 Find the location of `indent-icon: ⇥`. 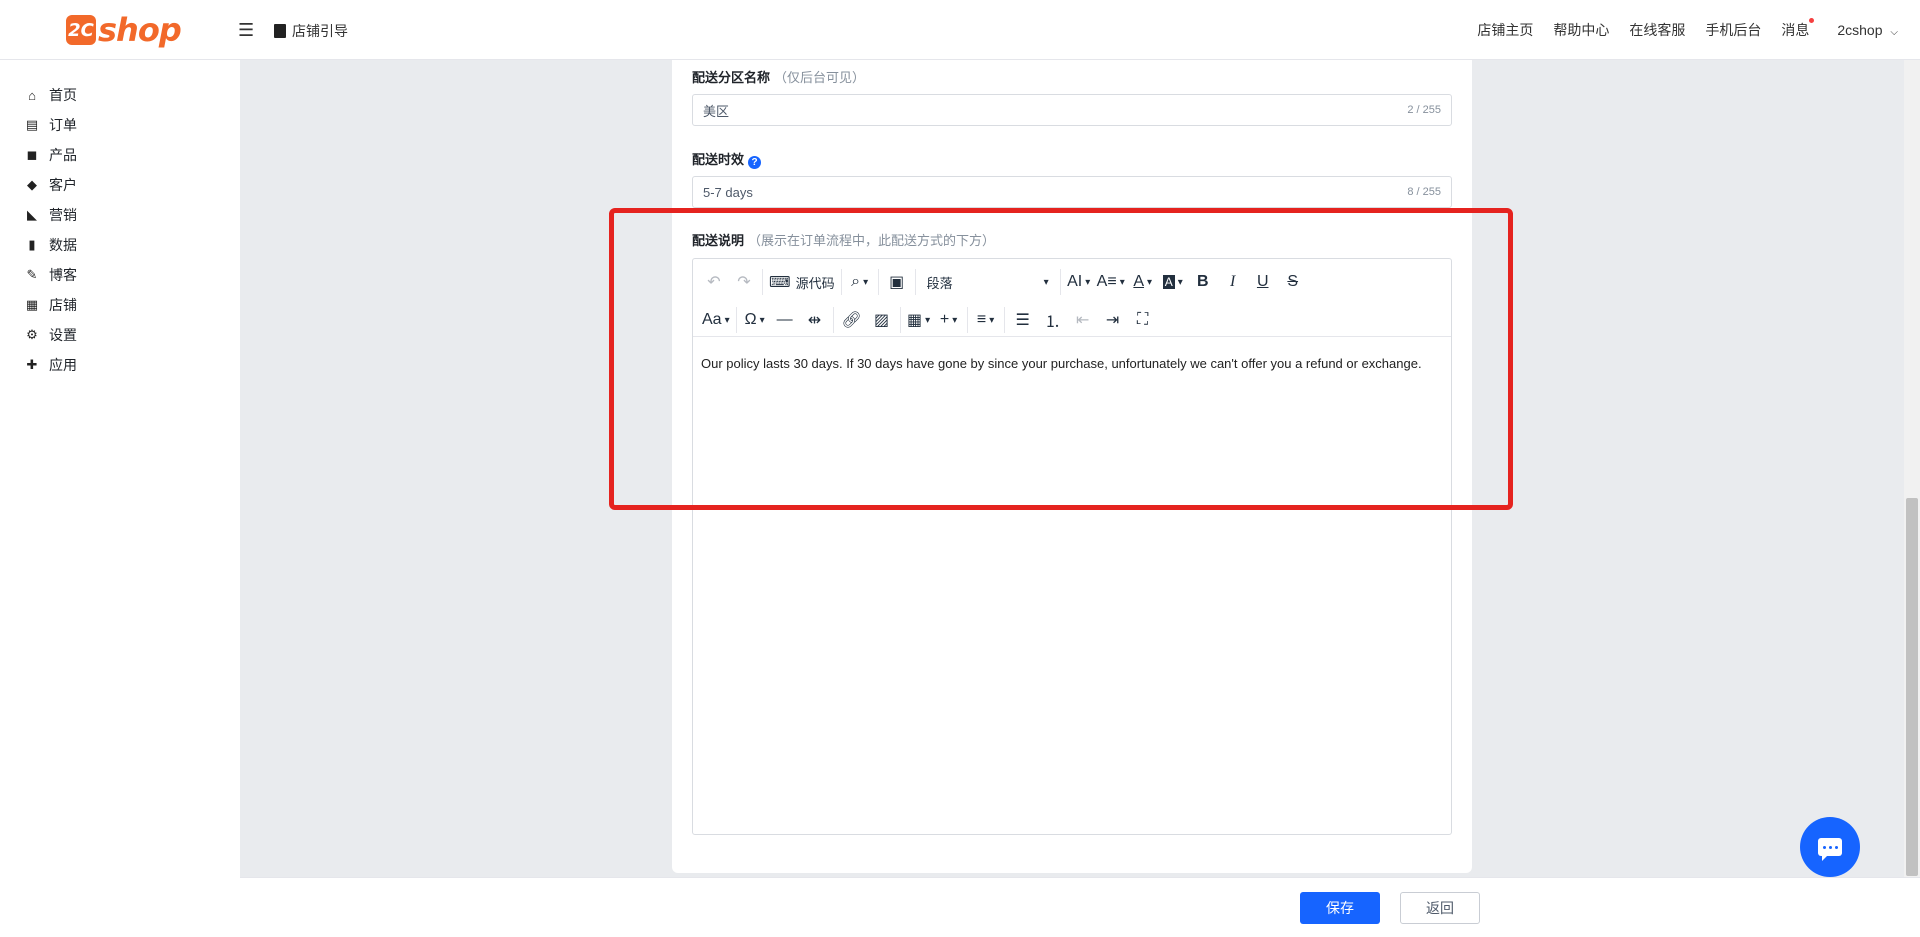

indent-icon: ⇥ is located at coordinates (1113, 320).